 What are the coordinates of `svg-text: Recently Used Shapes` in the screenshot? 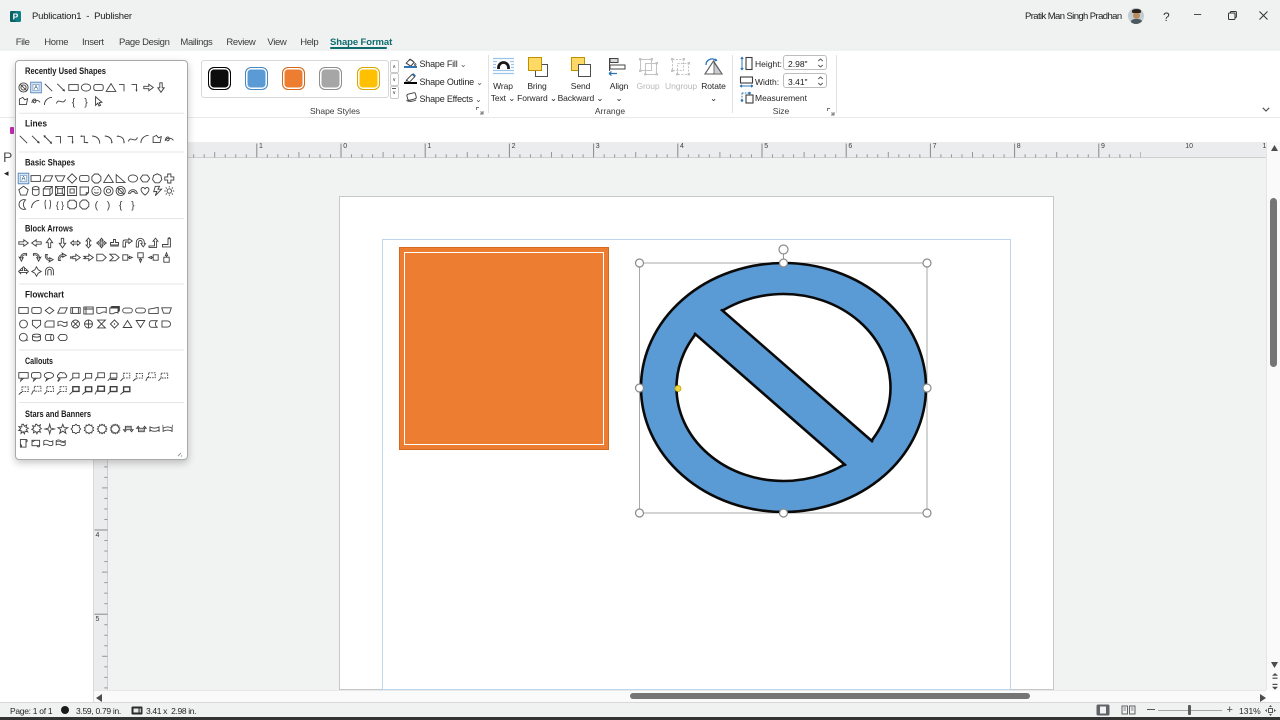 It's located at (65, 71).